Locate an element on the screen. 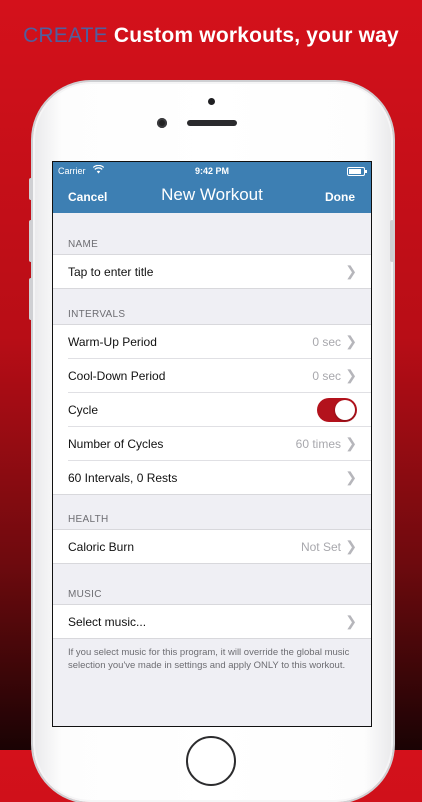  warmup-row: Warm-Up Period 0 sec ❯ is located at coordinates (219, 342).